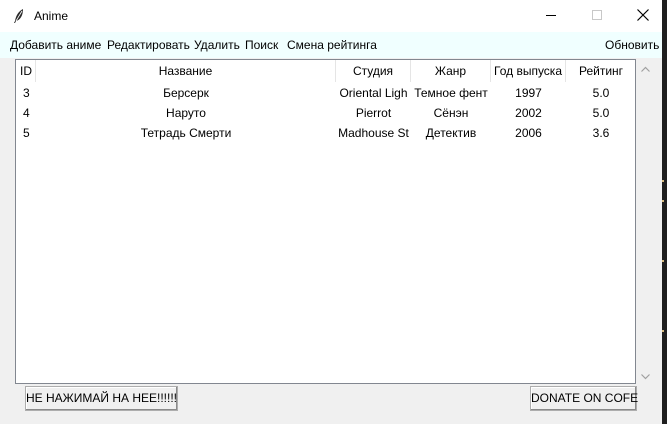 The width and height of the screenshot is (667, 424). Describe the element at coordinates (584, 398) in the screenshot. I see `donate-button: DONATE ON COFE` at that location.